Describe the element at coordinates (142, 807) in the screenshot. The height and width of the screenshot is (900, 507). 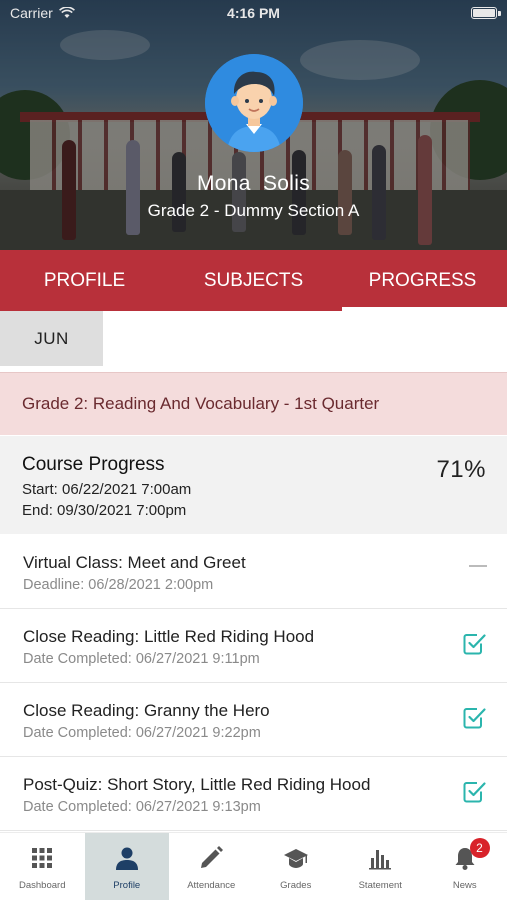
I see `activity-completed-date: Date Completed: 06/27/2021 9:13pm` at that location.